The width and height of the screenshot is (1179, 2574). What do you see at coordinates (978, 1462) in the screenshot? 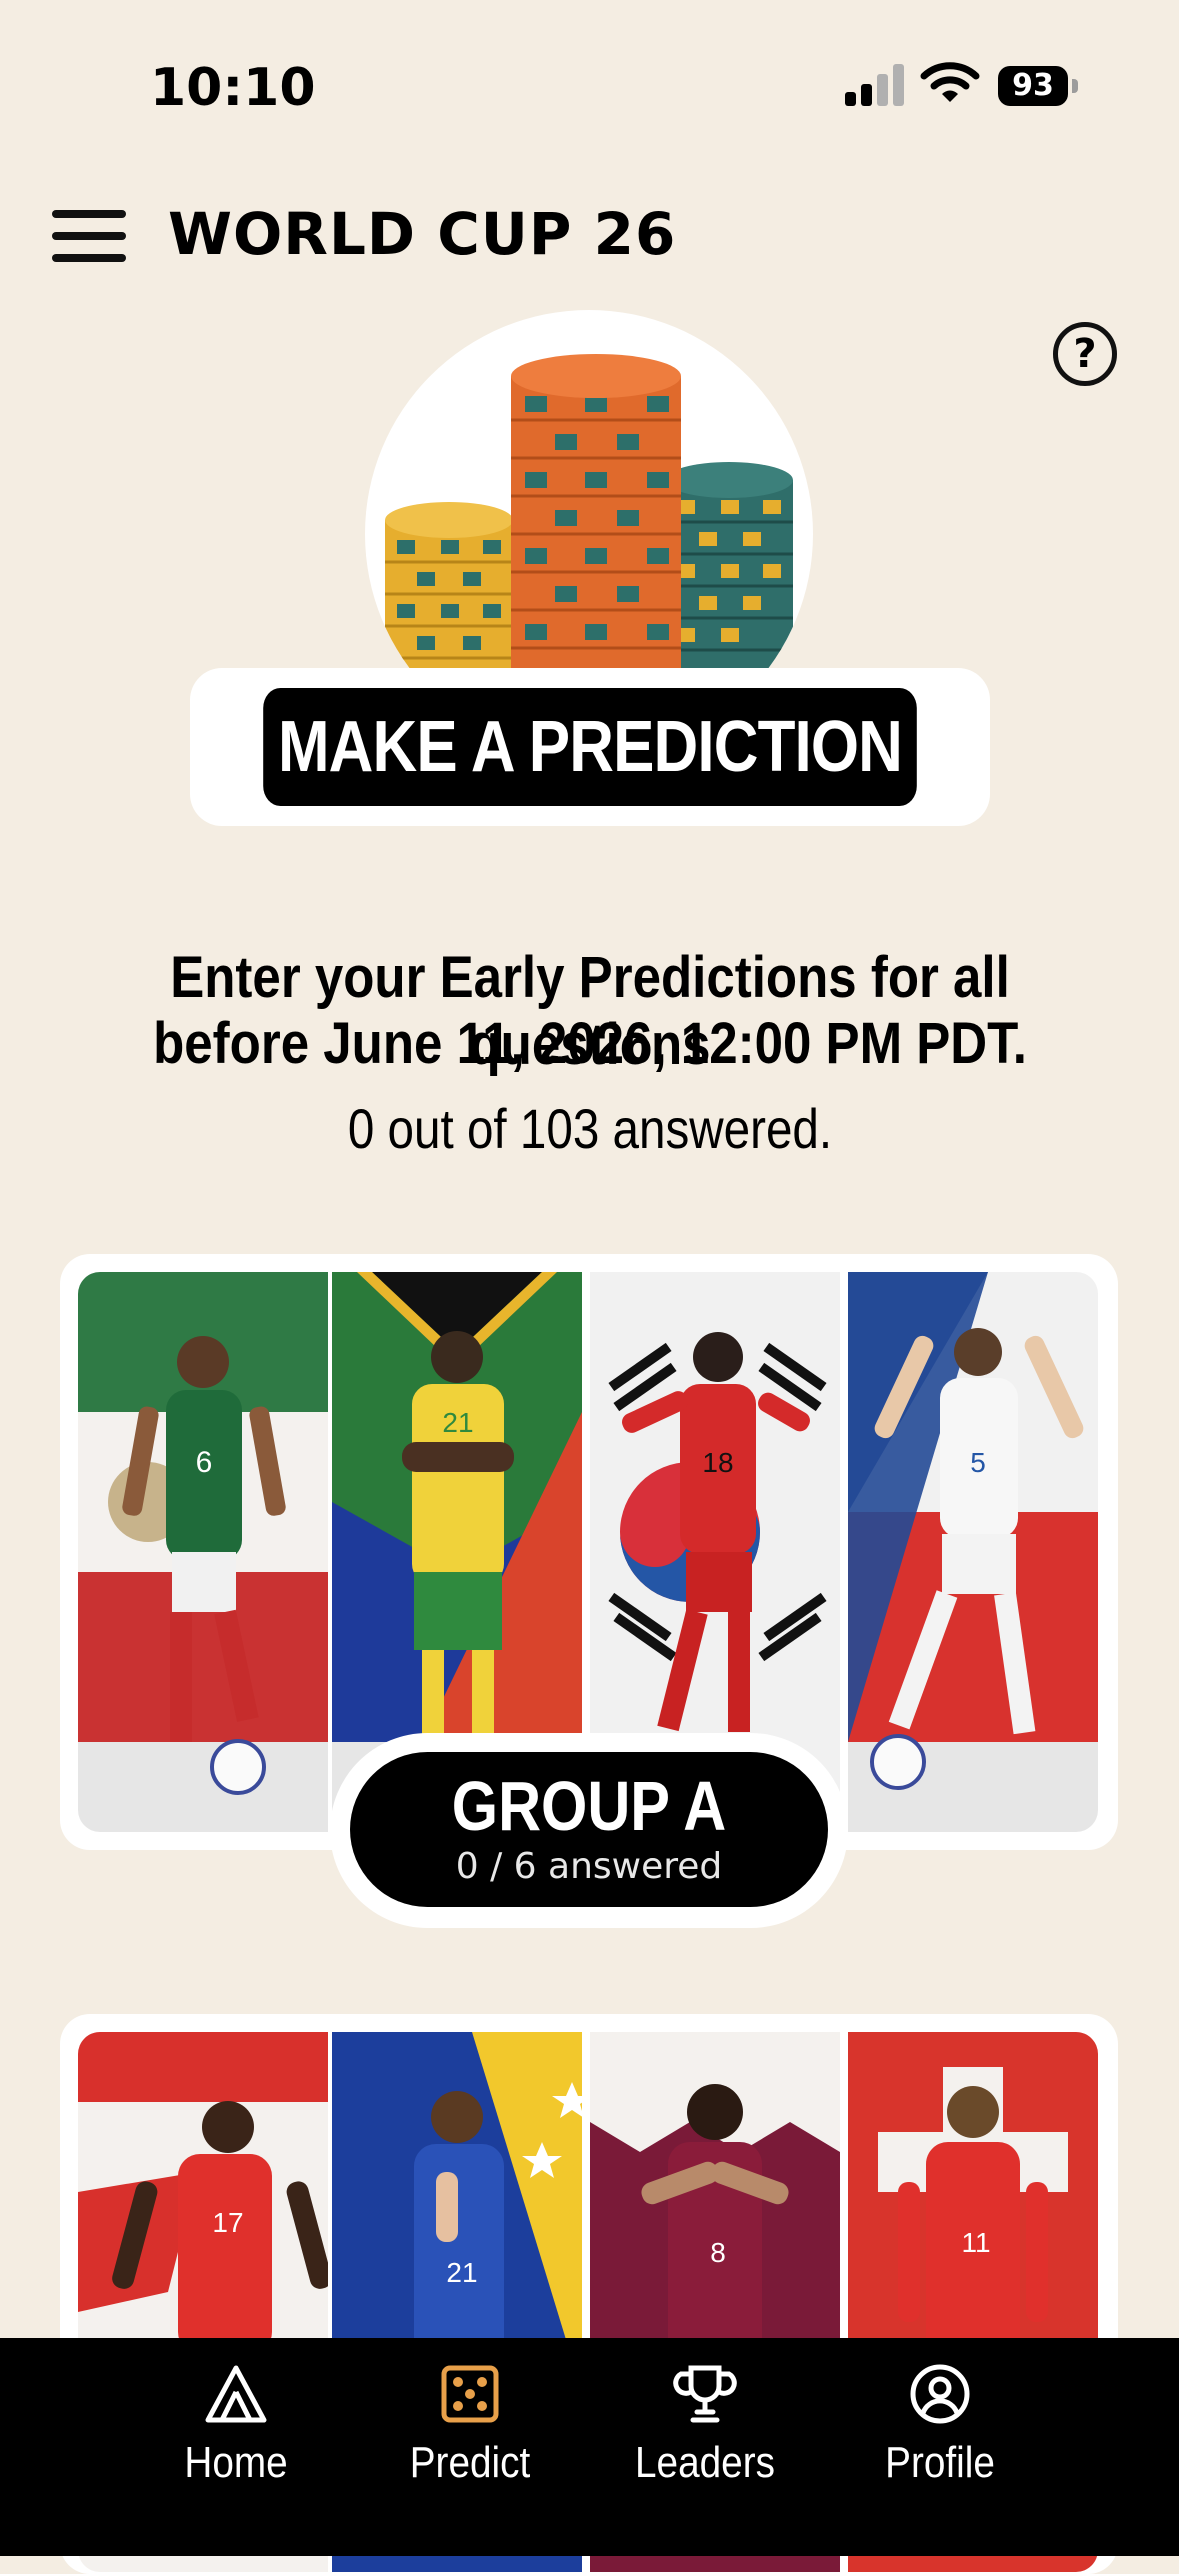
I see `jersey-number: 5` at bounding box center [978, 1462].